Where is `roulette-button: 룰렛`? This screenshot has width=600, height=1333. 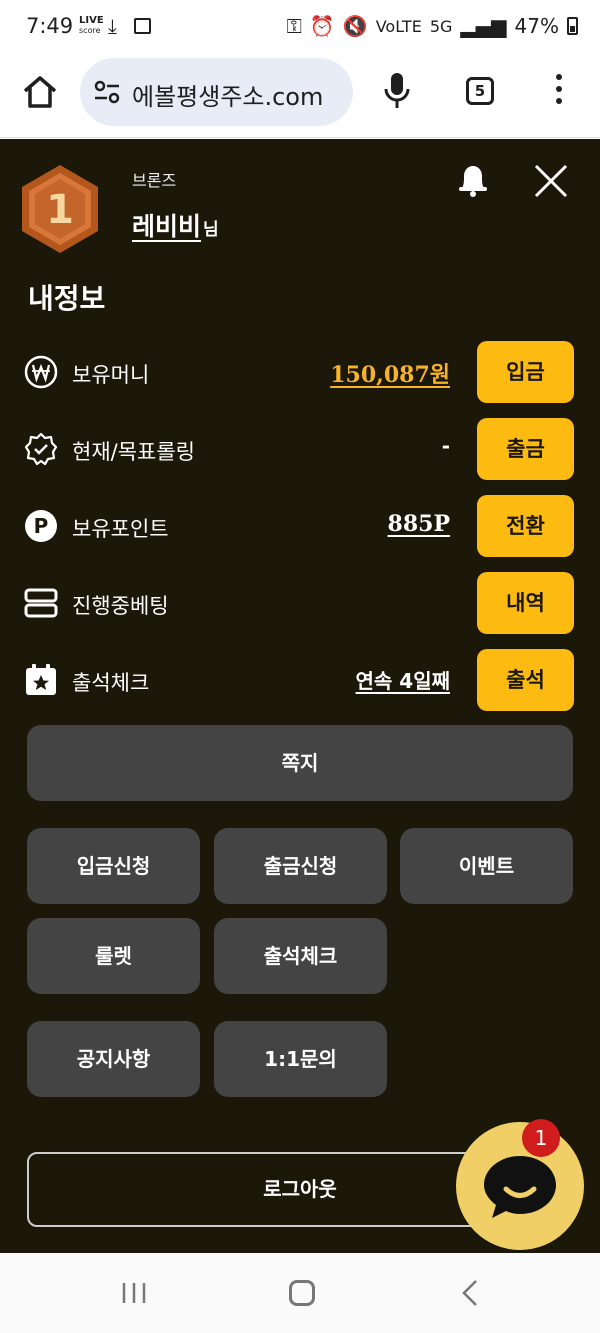
roulette-button: 룰렛 is located at coordinates (113, 956).